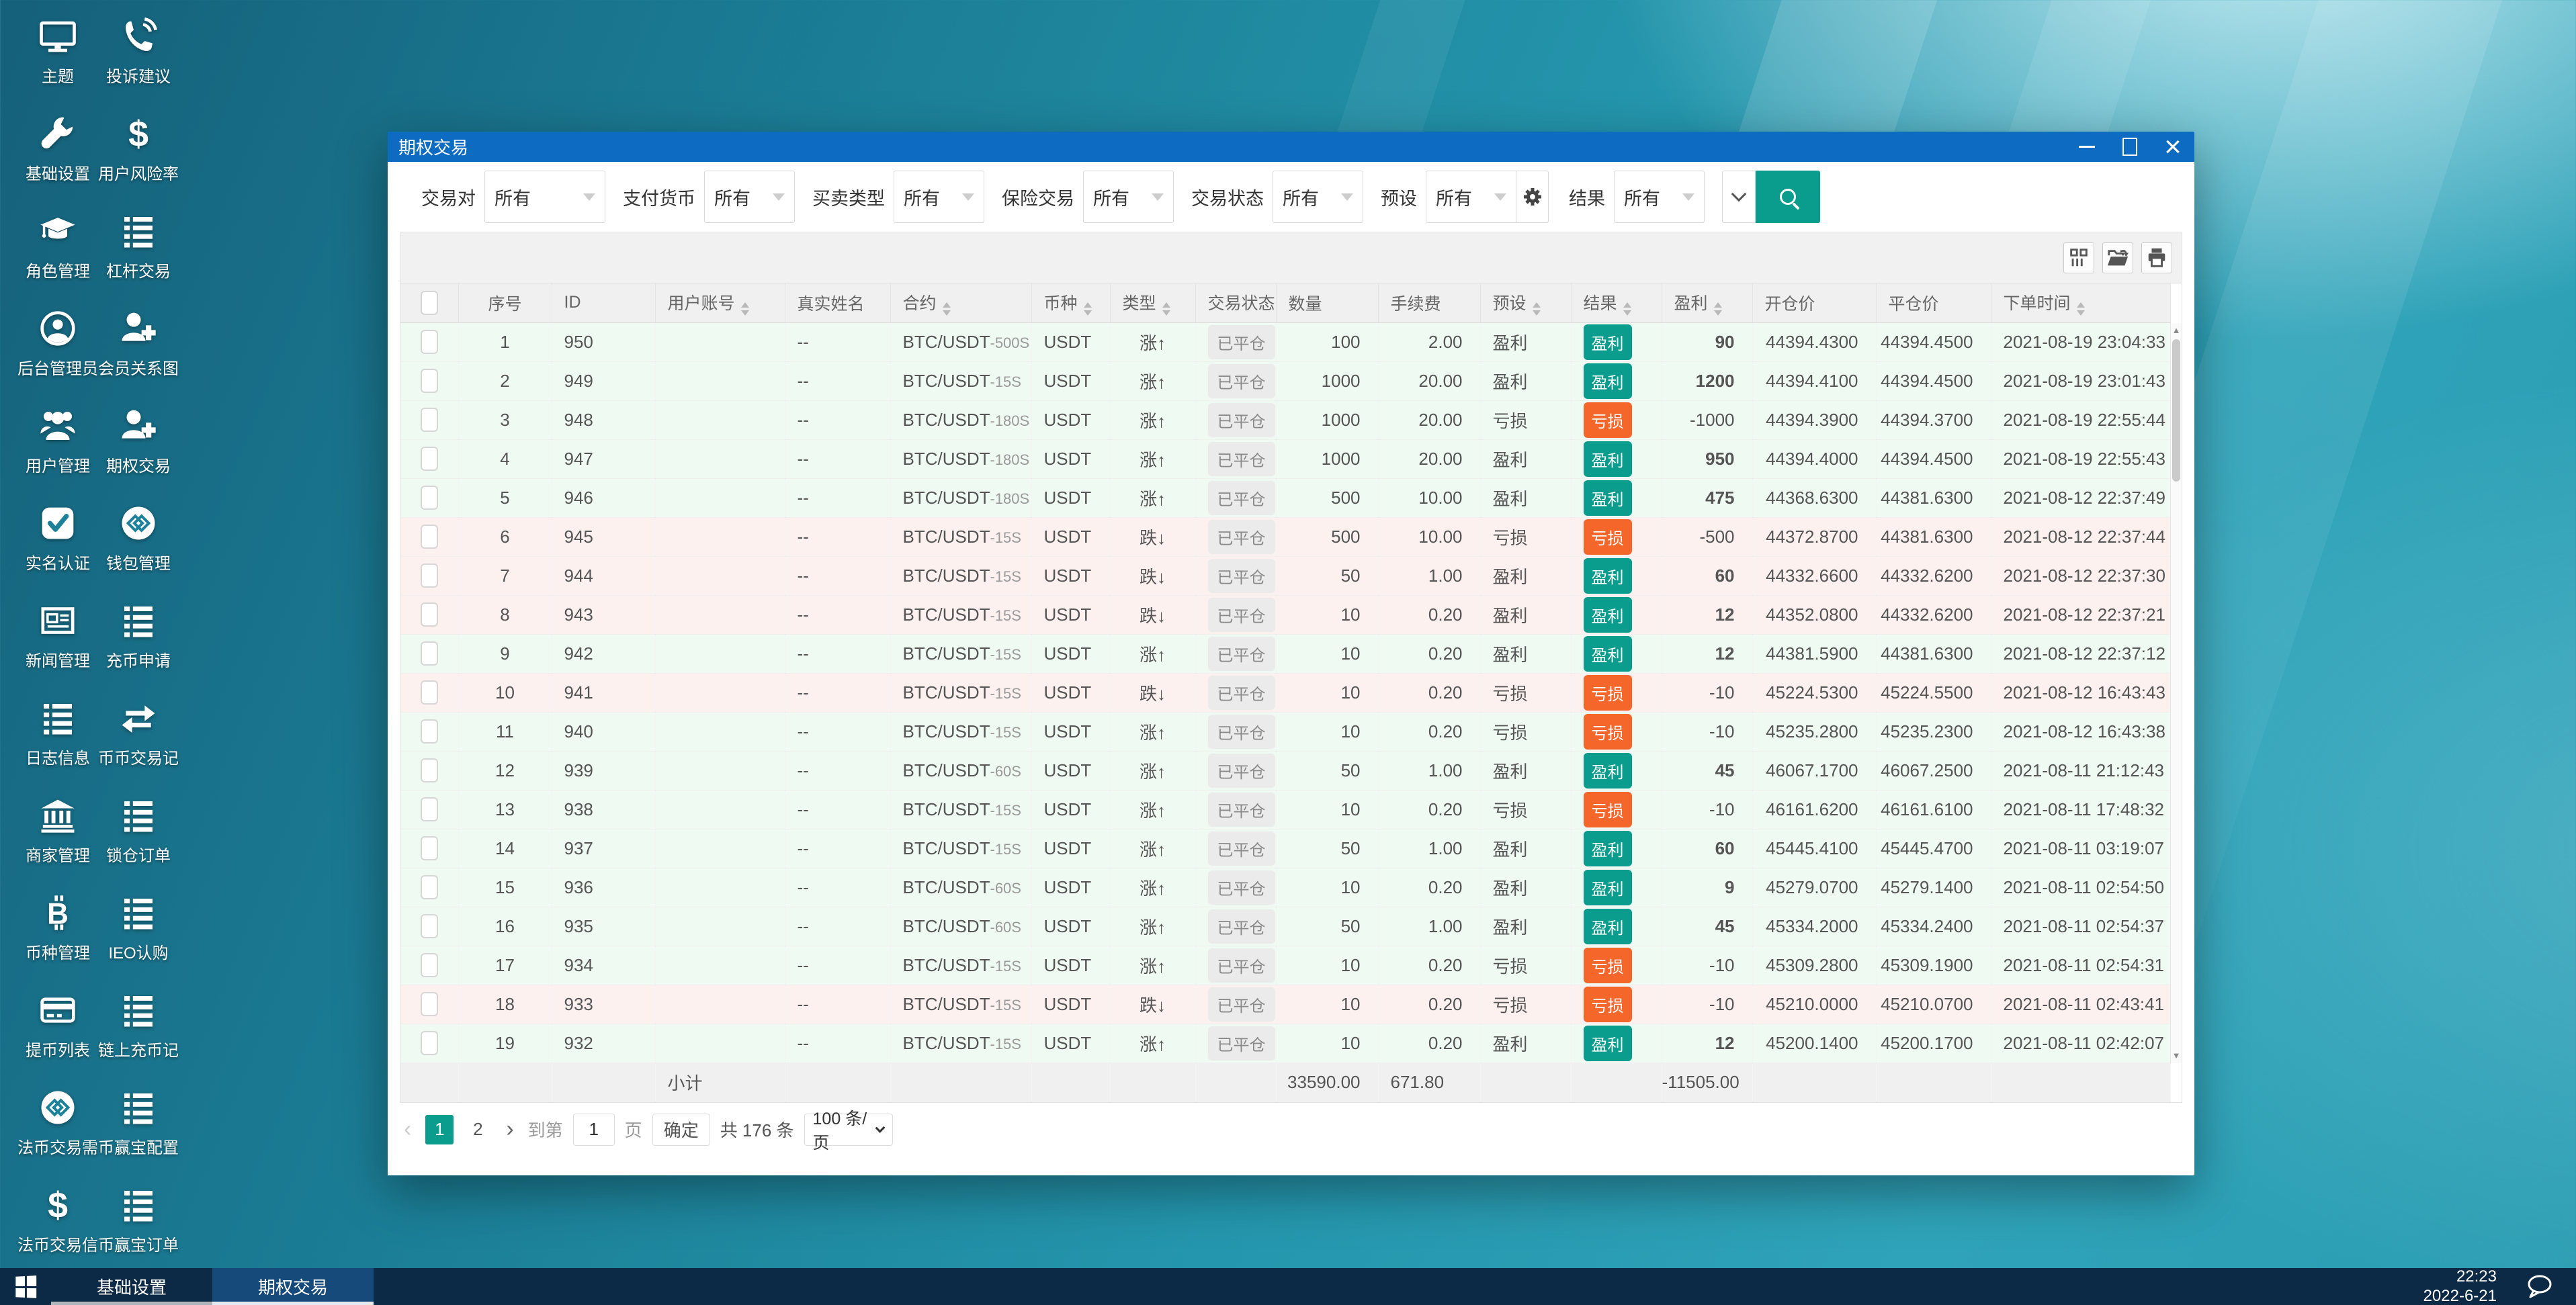  I want to click on filter-result-select: 所有, so click(1659, 197).